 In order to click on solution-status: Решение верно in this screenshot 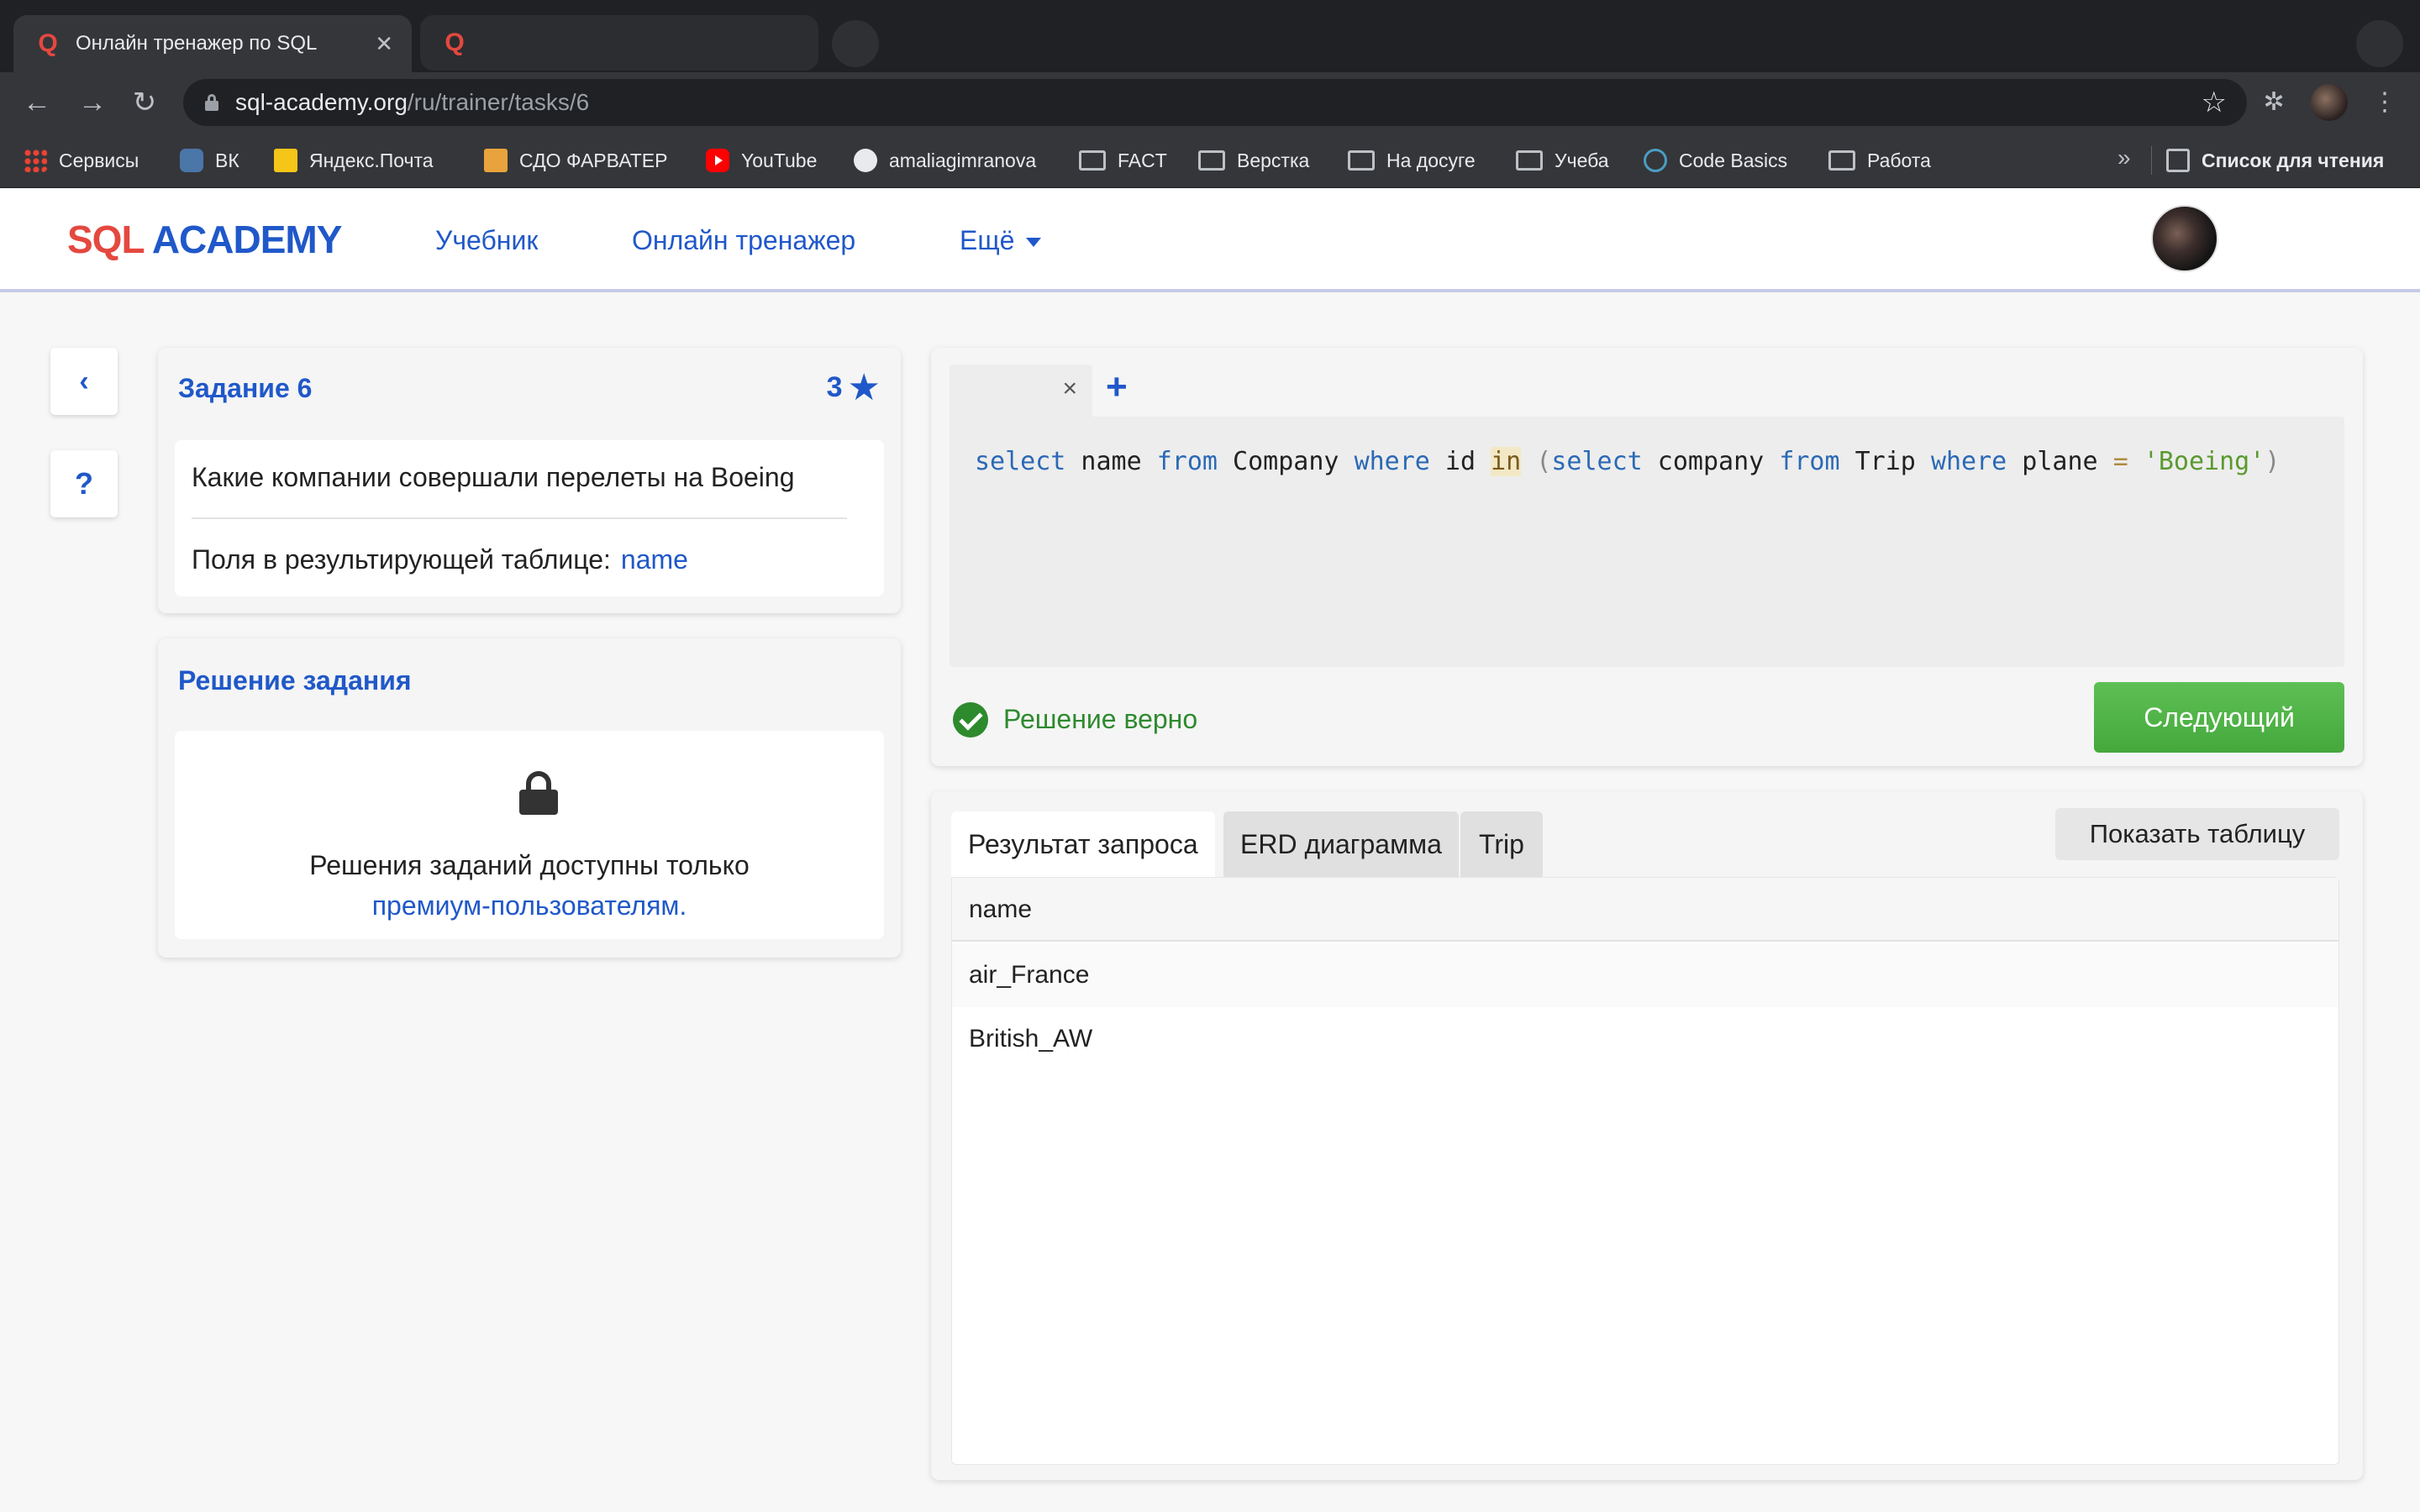, I will do `click(1101, 719)`.